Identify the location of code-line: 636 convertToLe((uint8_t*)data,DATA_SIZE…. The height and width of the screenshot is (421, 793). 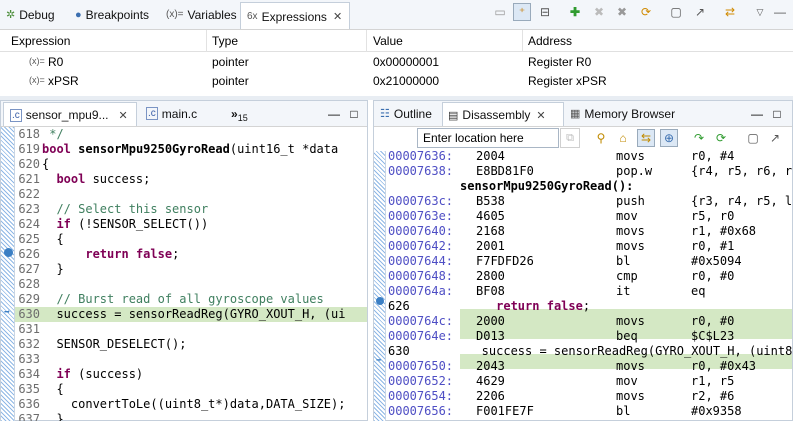
(182, 404).